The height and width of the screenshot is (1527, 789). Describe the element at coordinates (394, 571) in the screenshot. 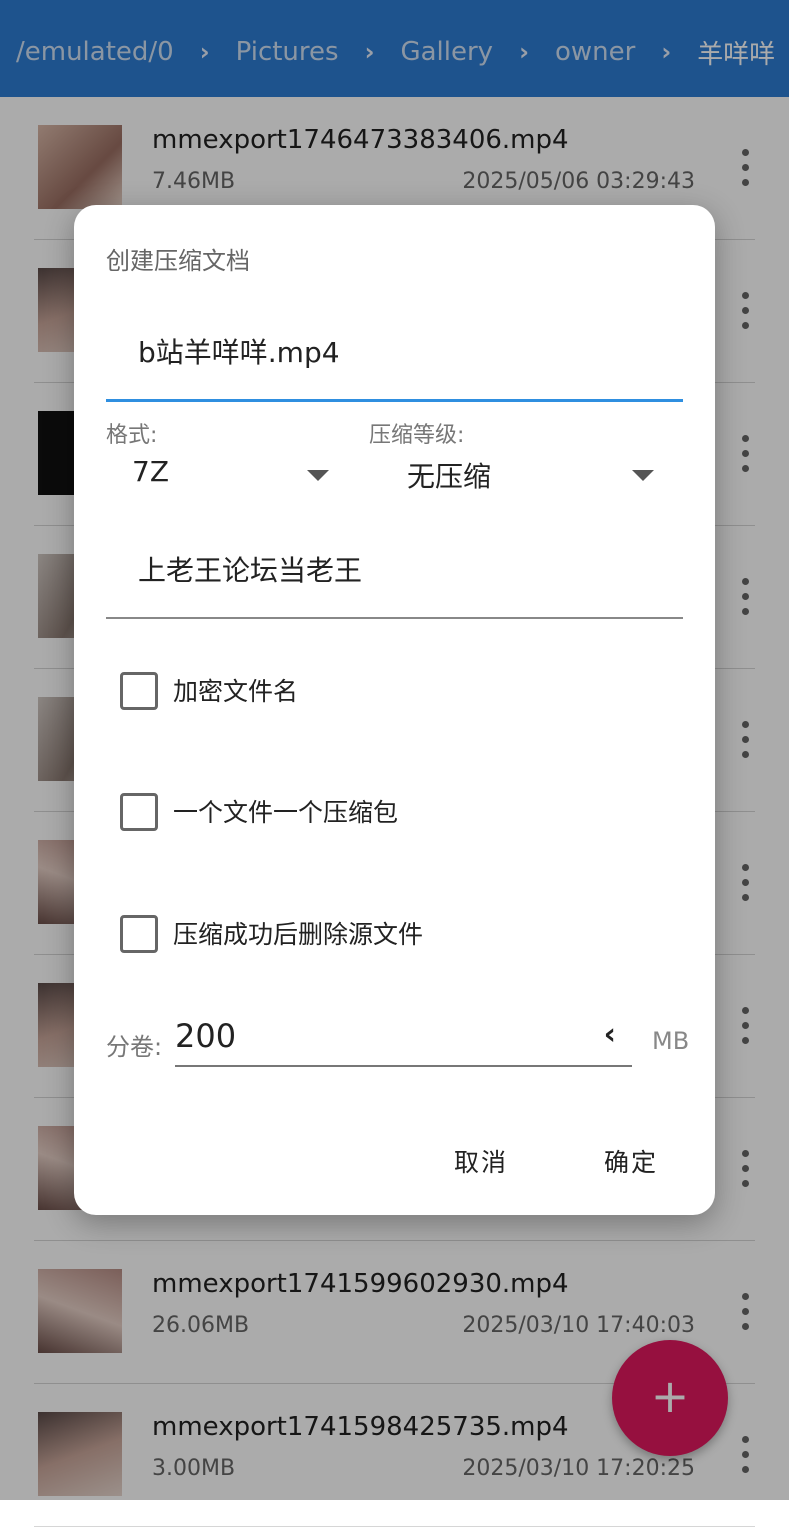

I see `password-input: 上老王论坛当老王` at that location.